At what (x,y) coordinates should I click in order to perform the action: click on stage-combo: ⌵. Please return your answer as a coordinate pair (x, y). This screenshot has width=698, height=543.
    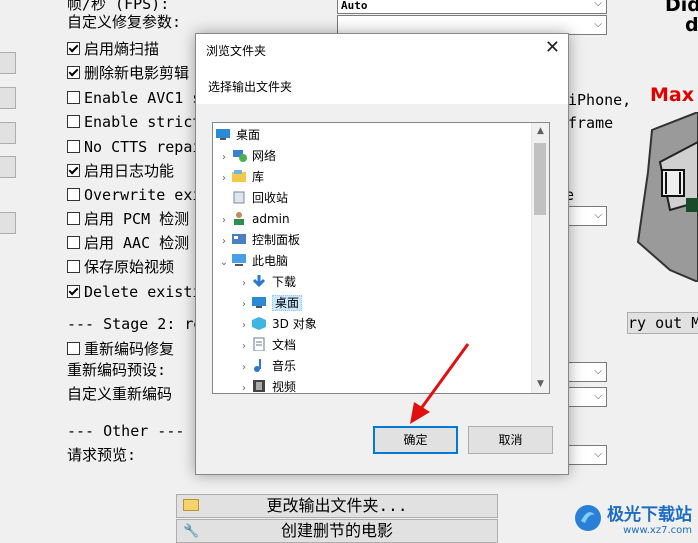
    Looking at the image, I should click on (587, 216).